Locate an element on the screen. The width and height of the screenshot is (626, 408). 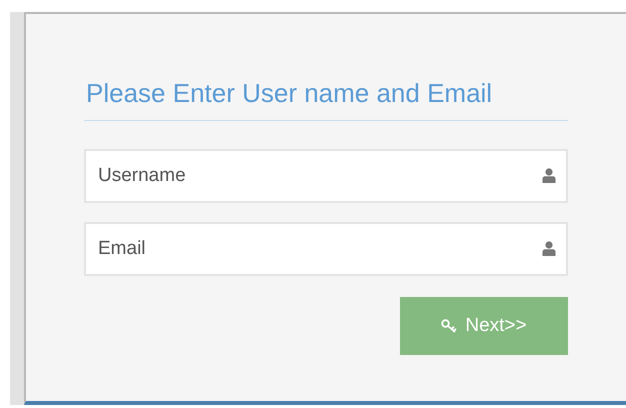
input-field: Username is located at coordinates (326, 176).